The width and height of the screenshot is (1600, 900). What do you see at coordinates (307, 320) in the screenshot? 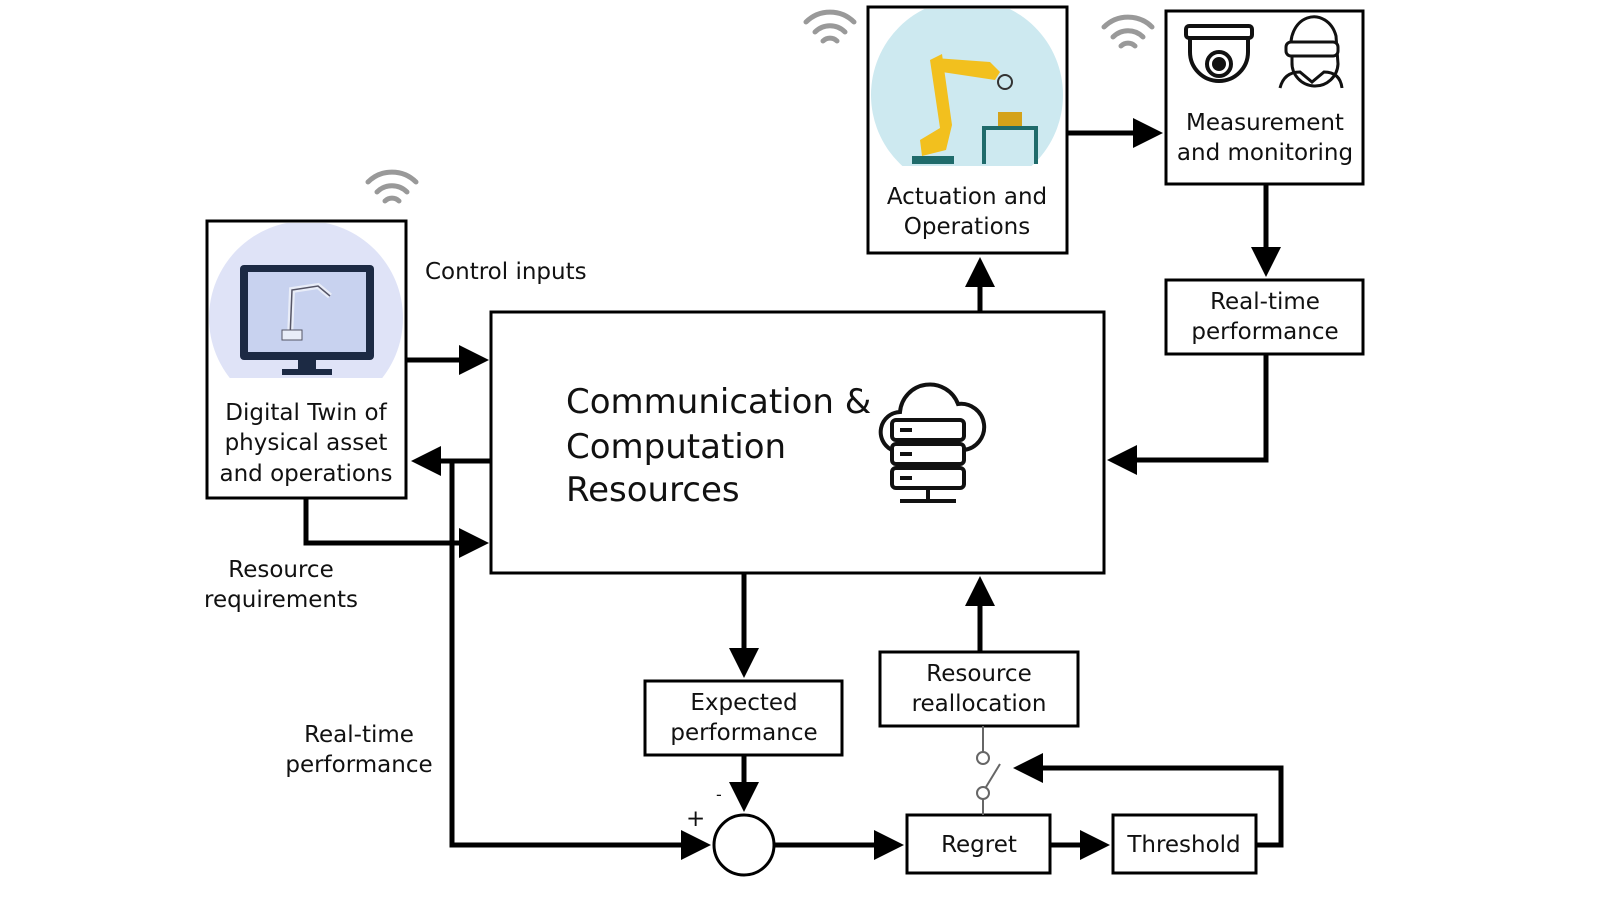
I see `monitor-icon` at bounding box center [307, 320].